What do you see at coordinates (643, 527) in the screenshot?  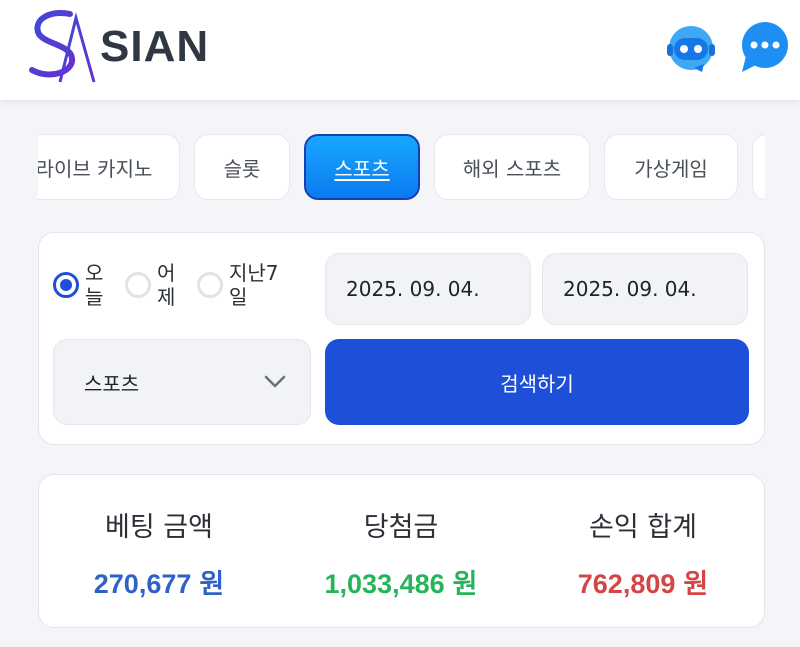 I see `profit-total-label: 손익 합계` at bounding box center [643, 527].